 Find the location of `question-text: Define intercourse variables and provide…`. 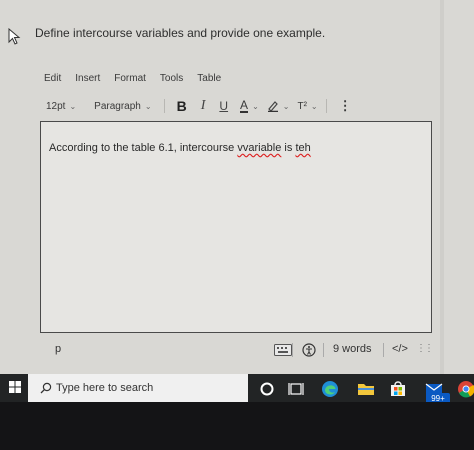

question-text: Define intercourse variables and provide… is located at coordinates (180, 33).